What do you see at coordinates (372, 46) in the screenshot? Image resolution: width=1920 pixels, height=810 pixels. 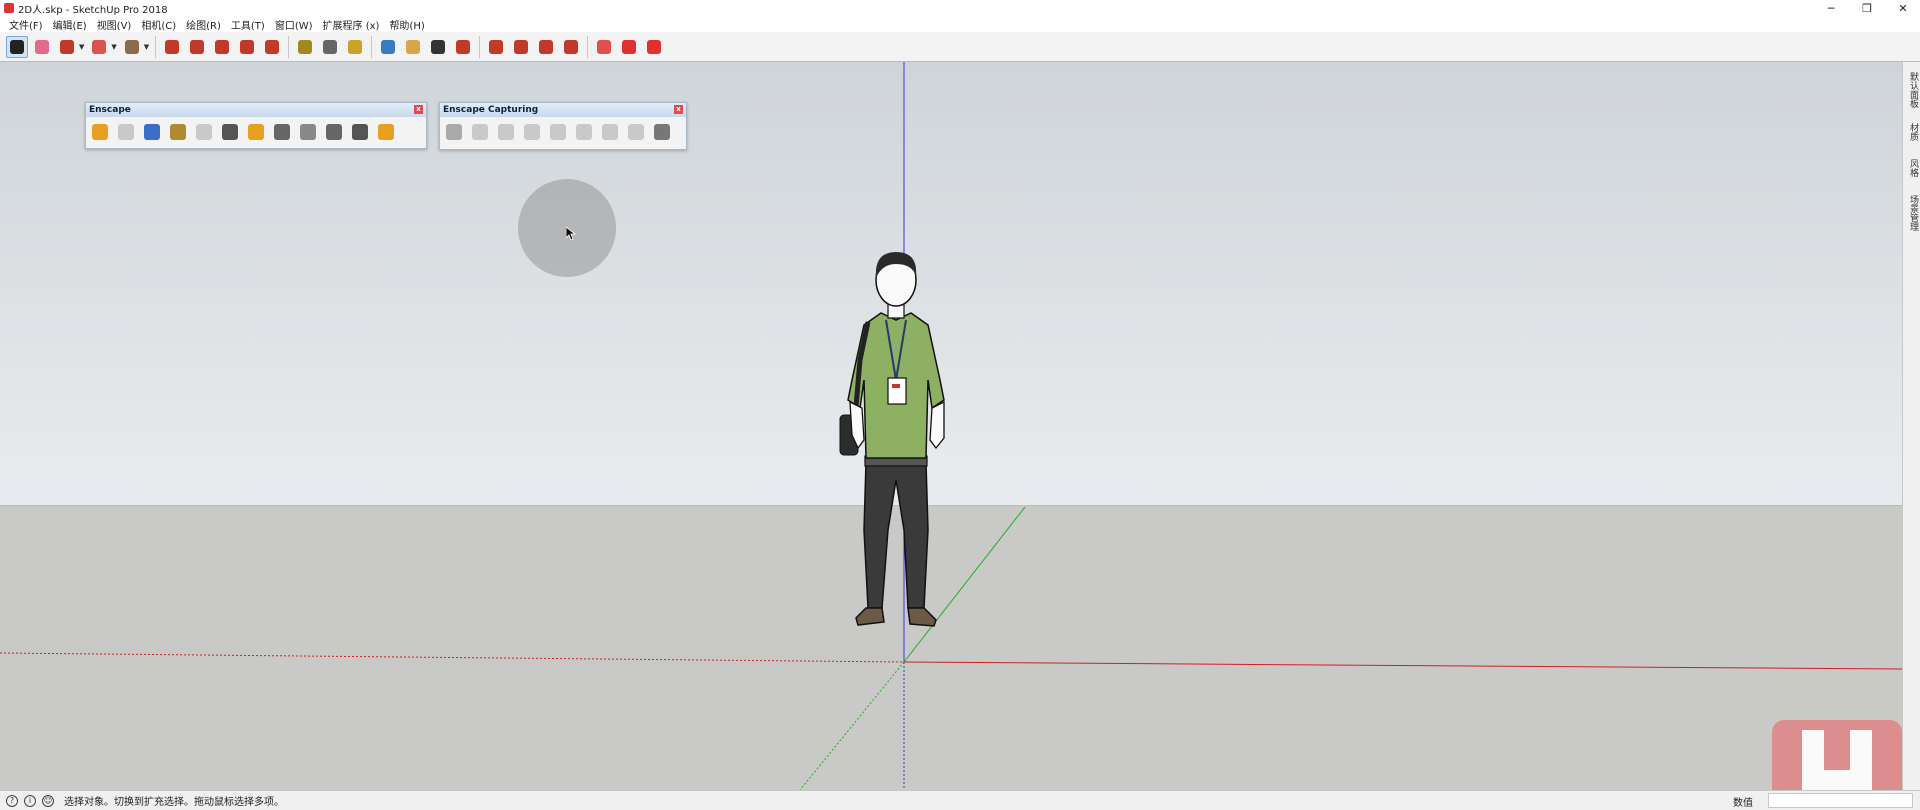 I see `toolbar-separator` at bounding box center [372, 46].